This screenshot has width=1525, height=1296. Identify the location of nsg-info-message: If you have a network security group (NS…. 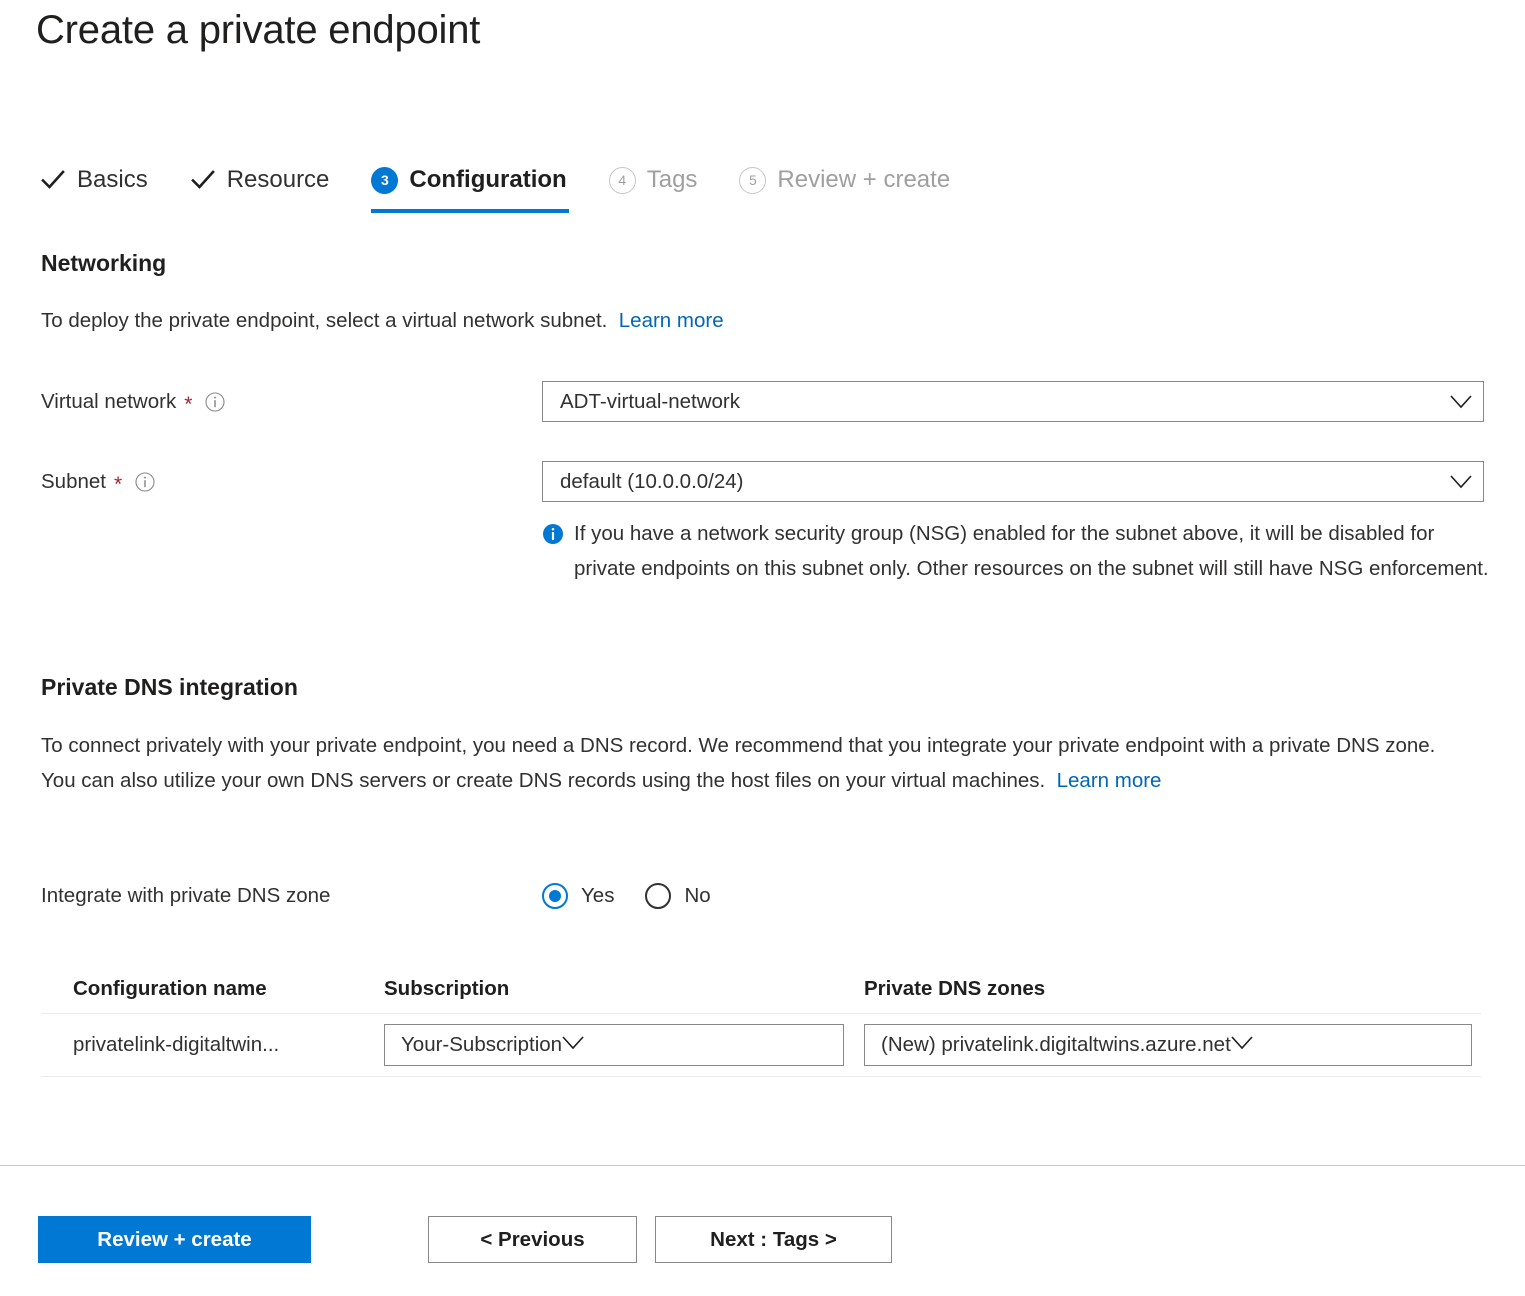
(1018, 551).